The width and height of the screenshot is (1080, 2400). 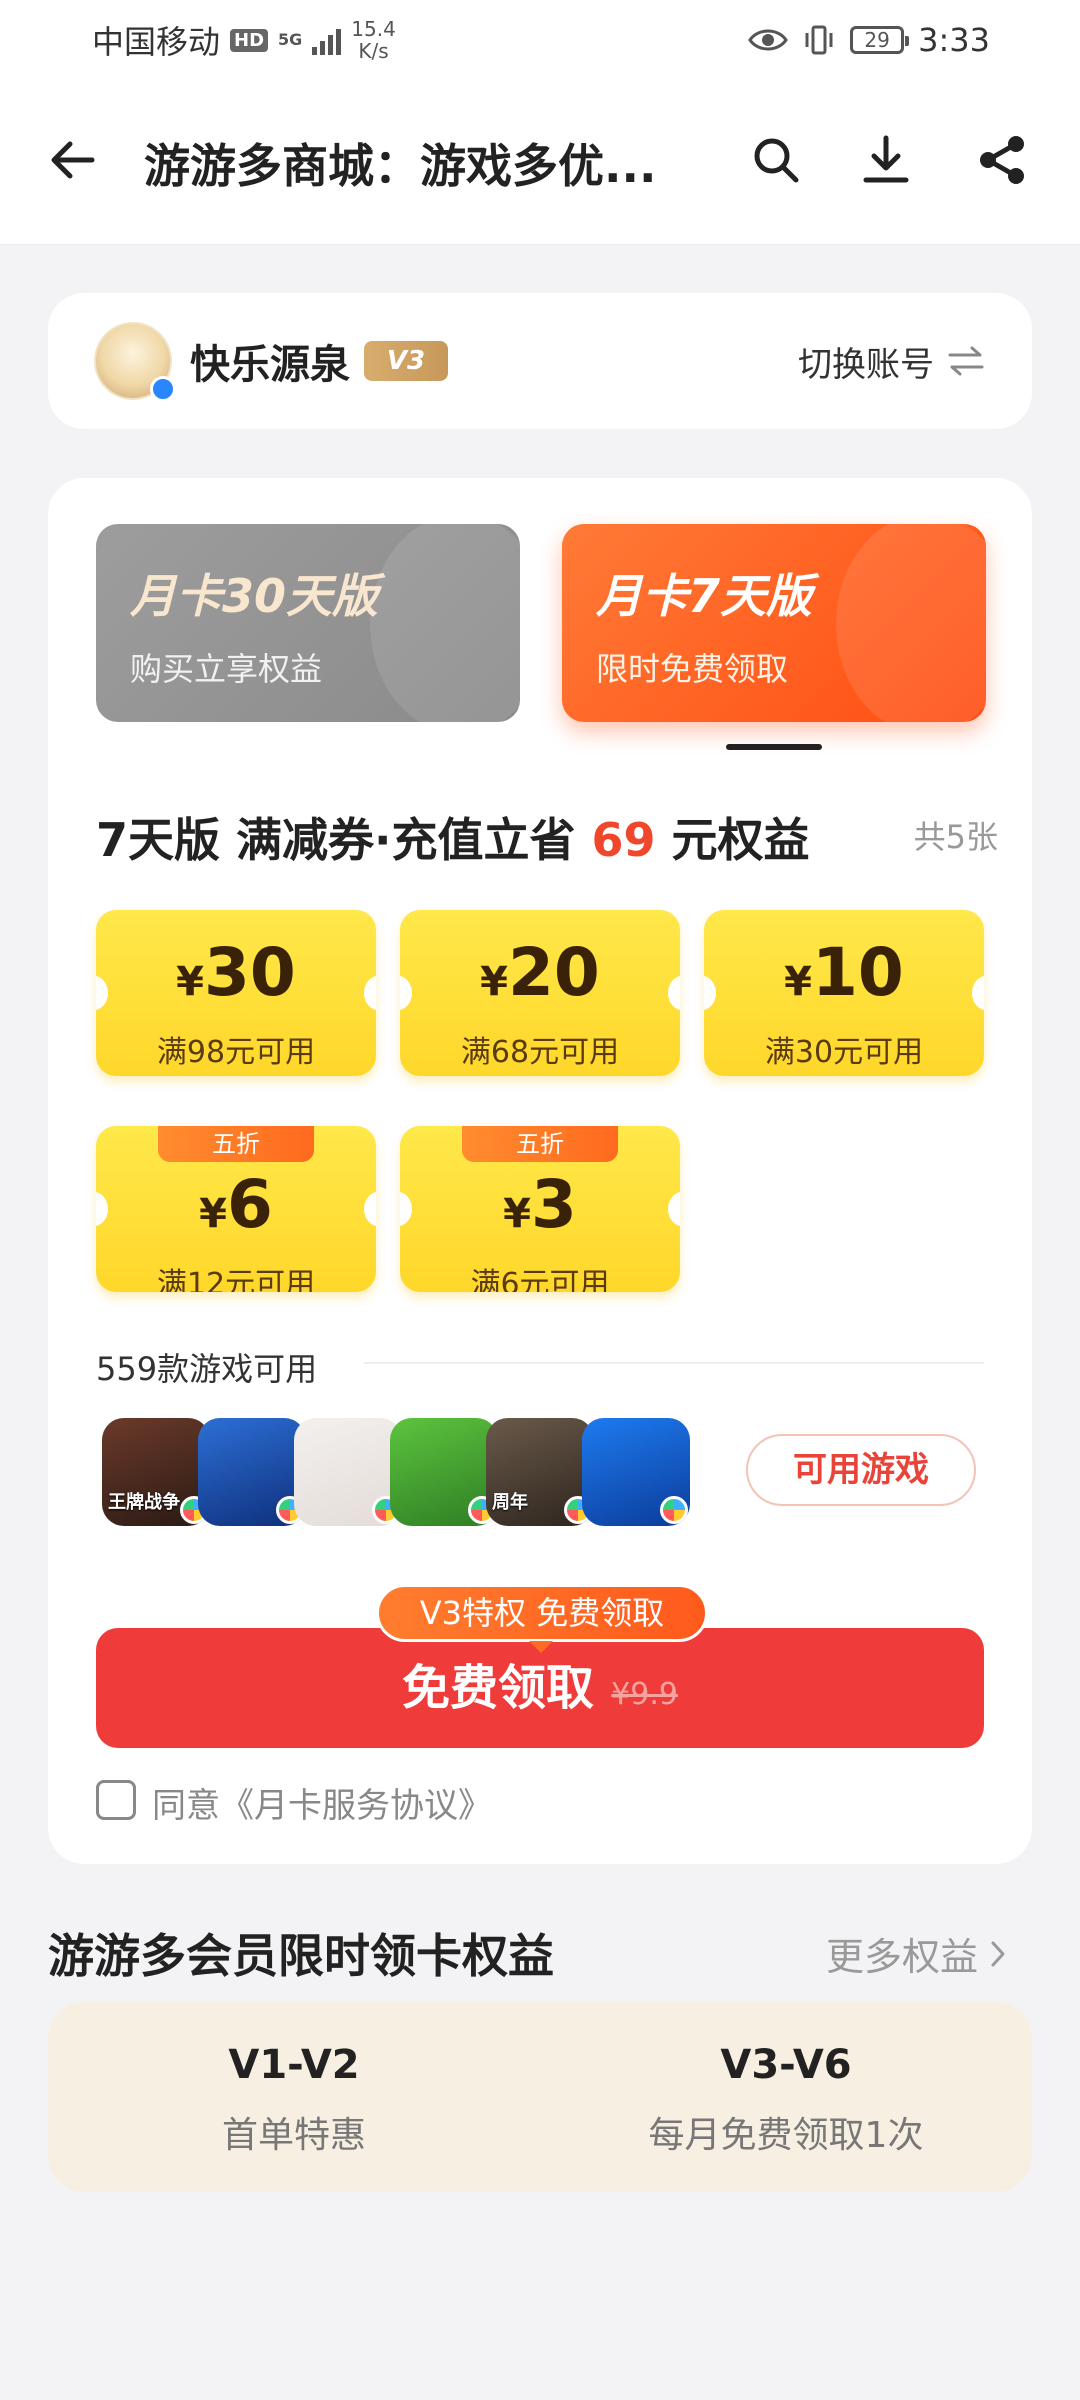 I want to click on coupon-amount: ¥10, so click(x=844, y=977).